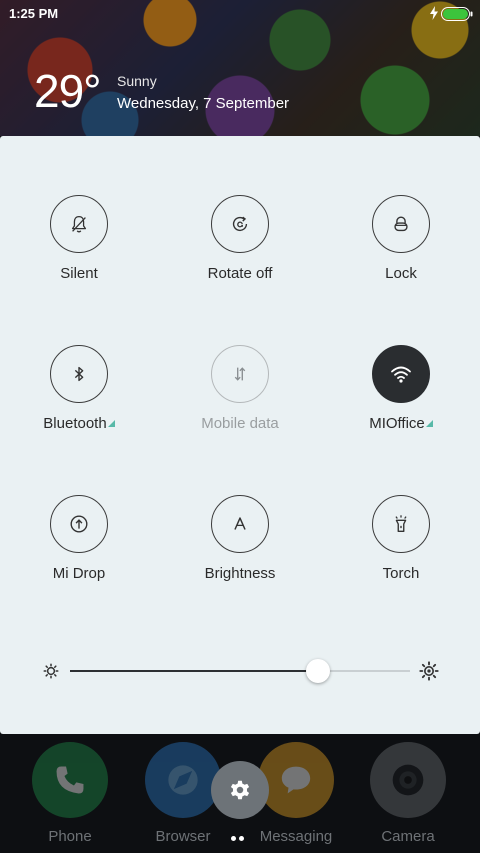  Describe the element at coordinates (296, 780) in the screenshot. I see `message-icon` at that location.